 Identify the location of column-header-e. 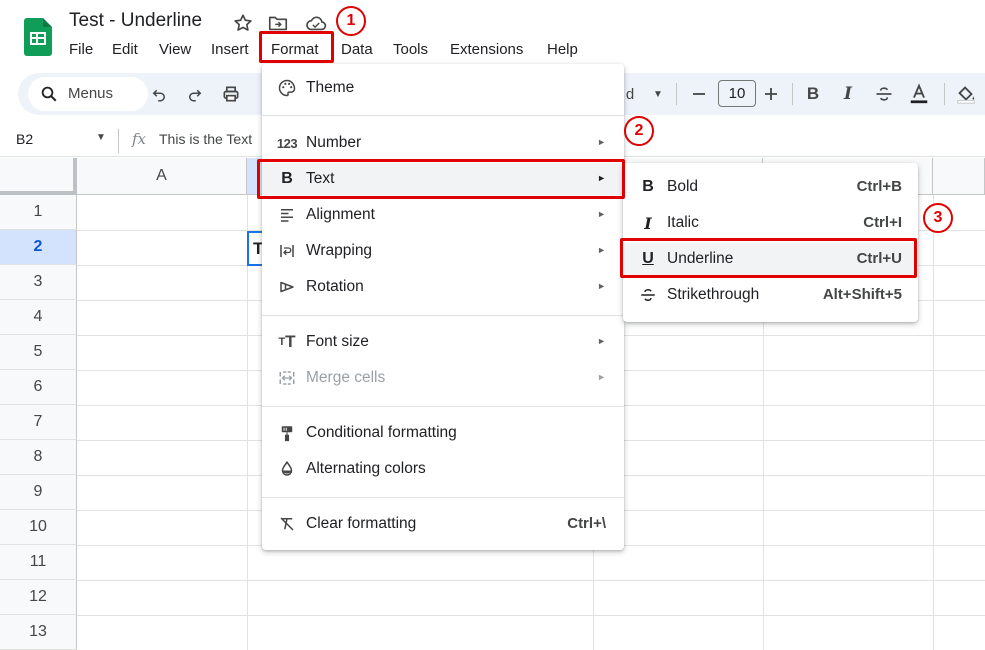
(959, 176).